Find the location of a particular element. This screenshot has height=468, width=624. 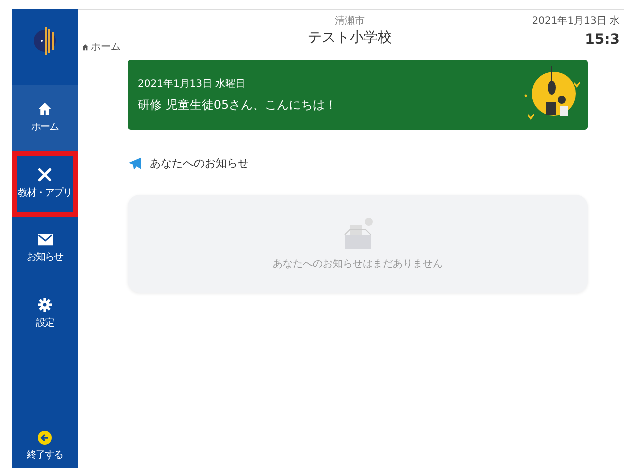

sidebar-item: 教材・アプリ is located at coordinates (45, 184).